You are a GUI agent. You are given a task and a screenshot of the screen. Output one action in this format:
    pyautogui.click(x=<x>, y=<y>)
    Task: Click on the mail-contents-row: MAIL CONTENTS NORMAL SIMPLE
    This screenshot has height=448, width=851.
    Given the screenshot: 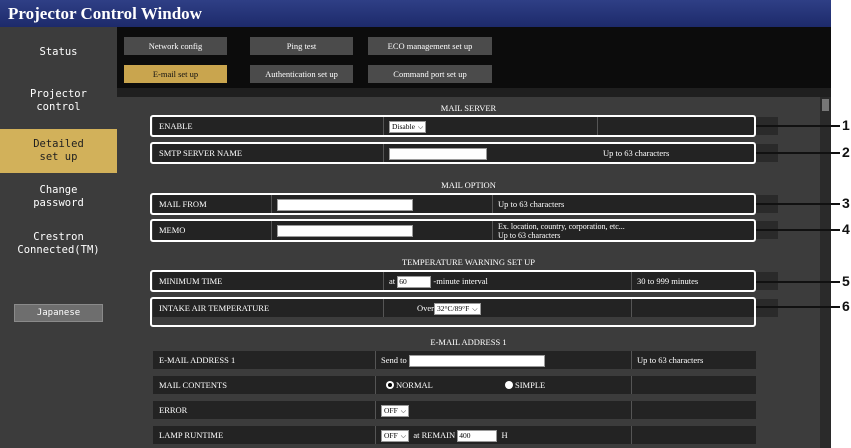 What is the action you would take?
    pyautogui.click(x=454, y=385)
    